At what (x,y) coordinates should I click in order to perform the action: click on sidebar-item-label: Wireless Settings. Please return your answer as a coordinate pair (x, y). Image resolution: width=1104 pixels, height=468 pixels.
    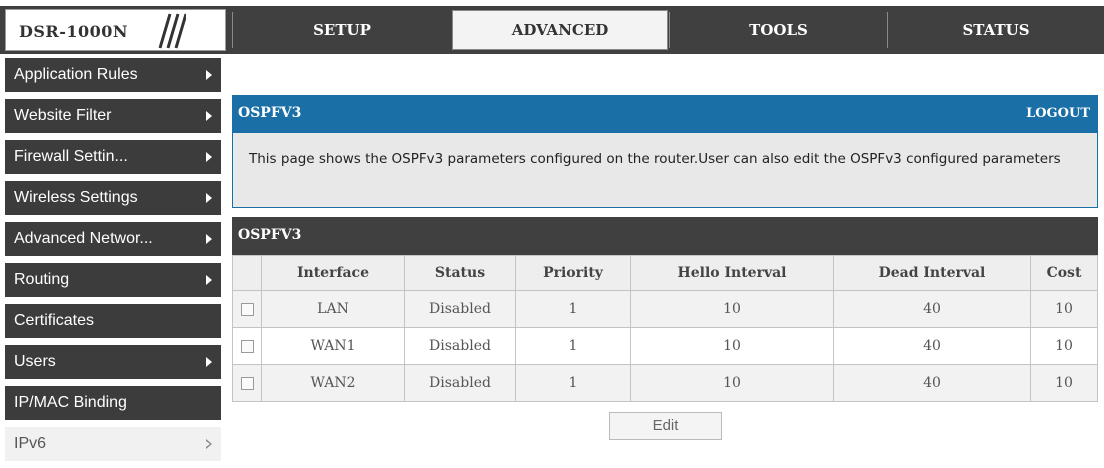
    Looking at the image, I should click on (76, 197).